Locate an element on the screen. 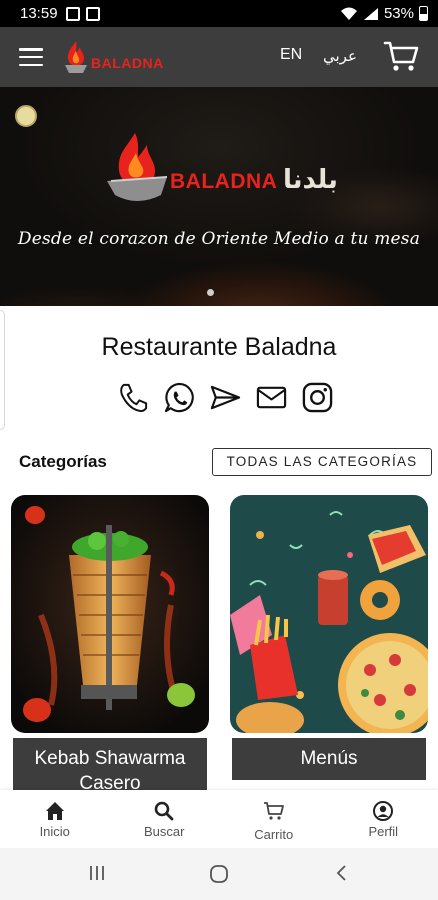 This screenshot has width=438, height=900. top-app-bar: BALADNA EN عربي is located at coordinates (219, 57).